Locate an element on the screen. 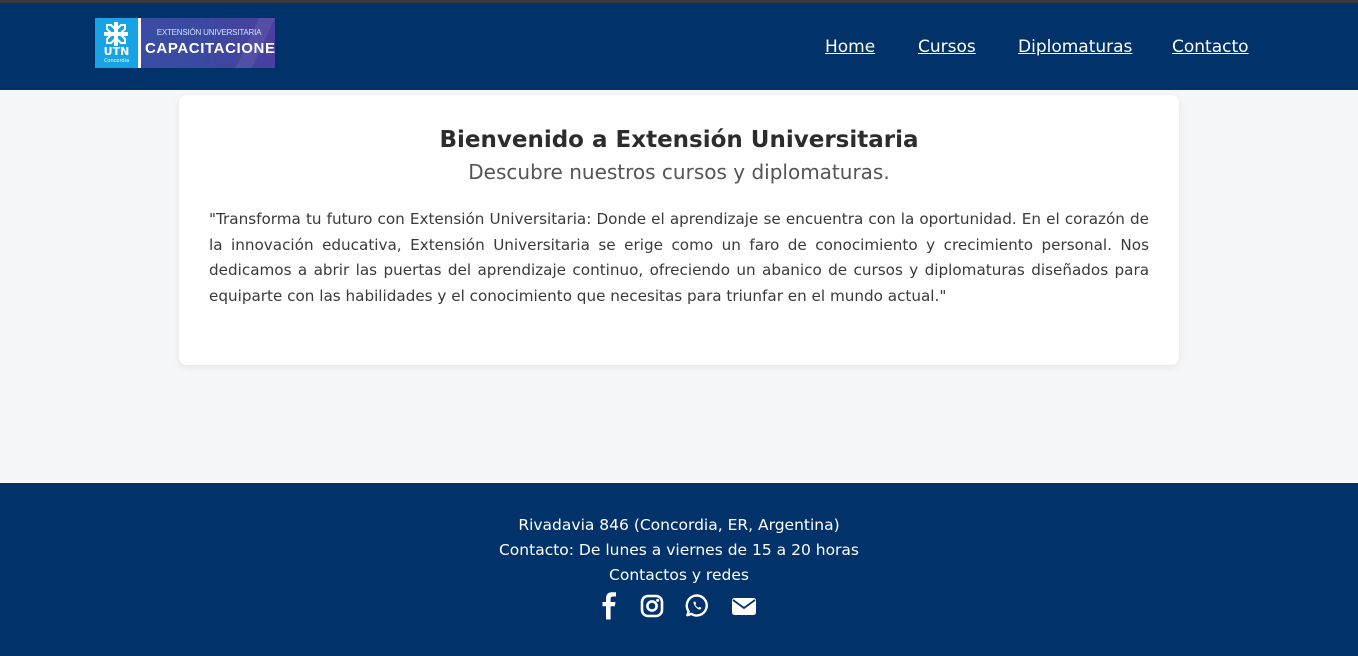 This screenshot has height=656, width=1358. logo-badge-subtext: Concordia is located at coordinates (116, 61).